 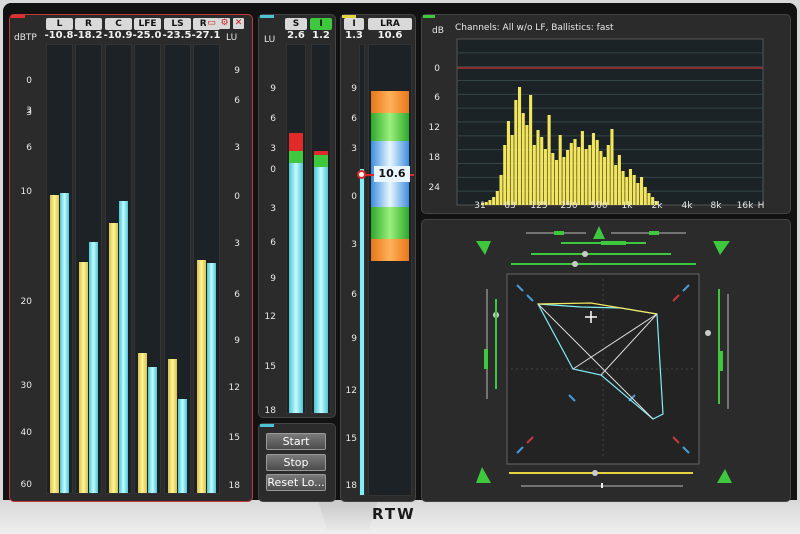 I want to click on window-icon: ▭, so click(x=211, y=23).